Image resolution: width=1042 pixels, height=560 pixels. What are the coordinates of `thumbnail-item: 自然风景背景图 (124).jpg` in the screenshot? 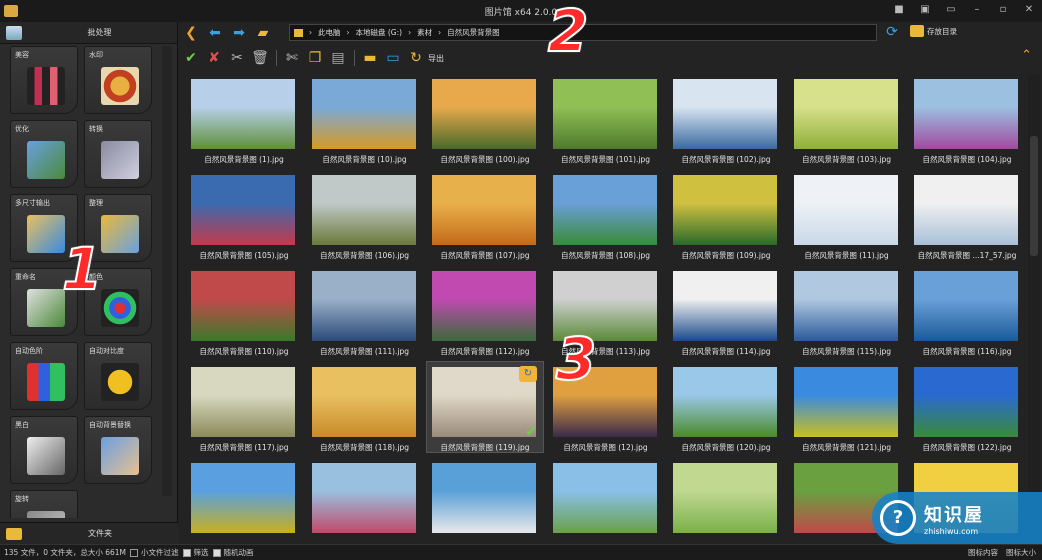 It's located at (365, 496).